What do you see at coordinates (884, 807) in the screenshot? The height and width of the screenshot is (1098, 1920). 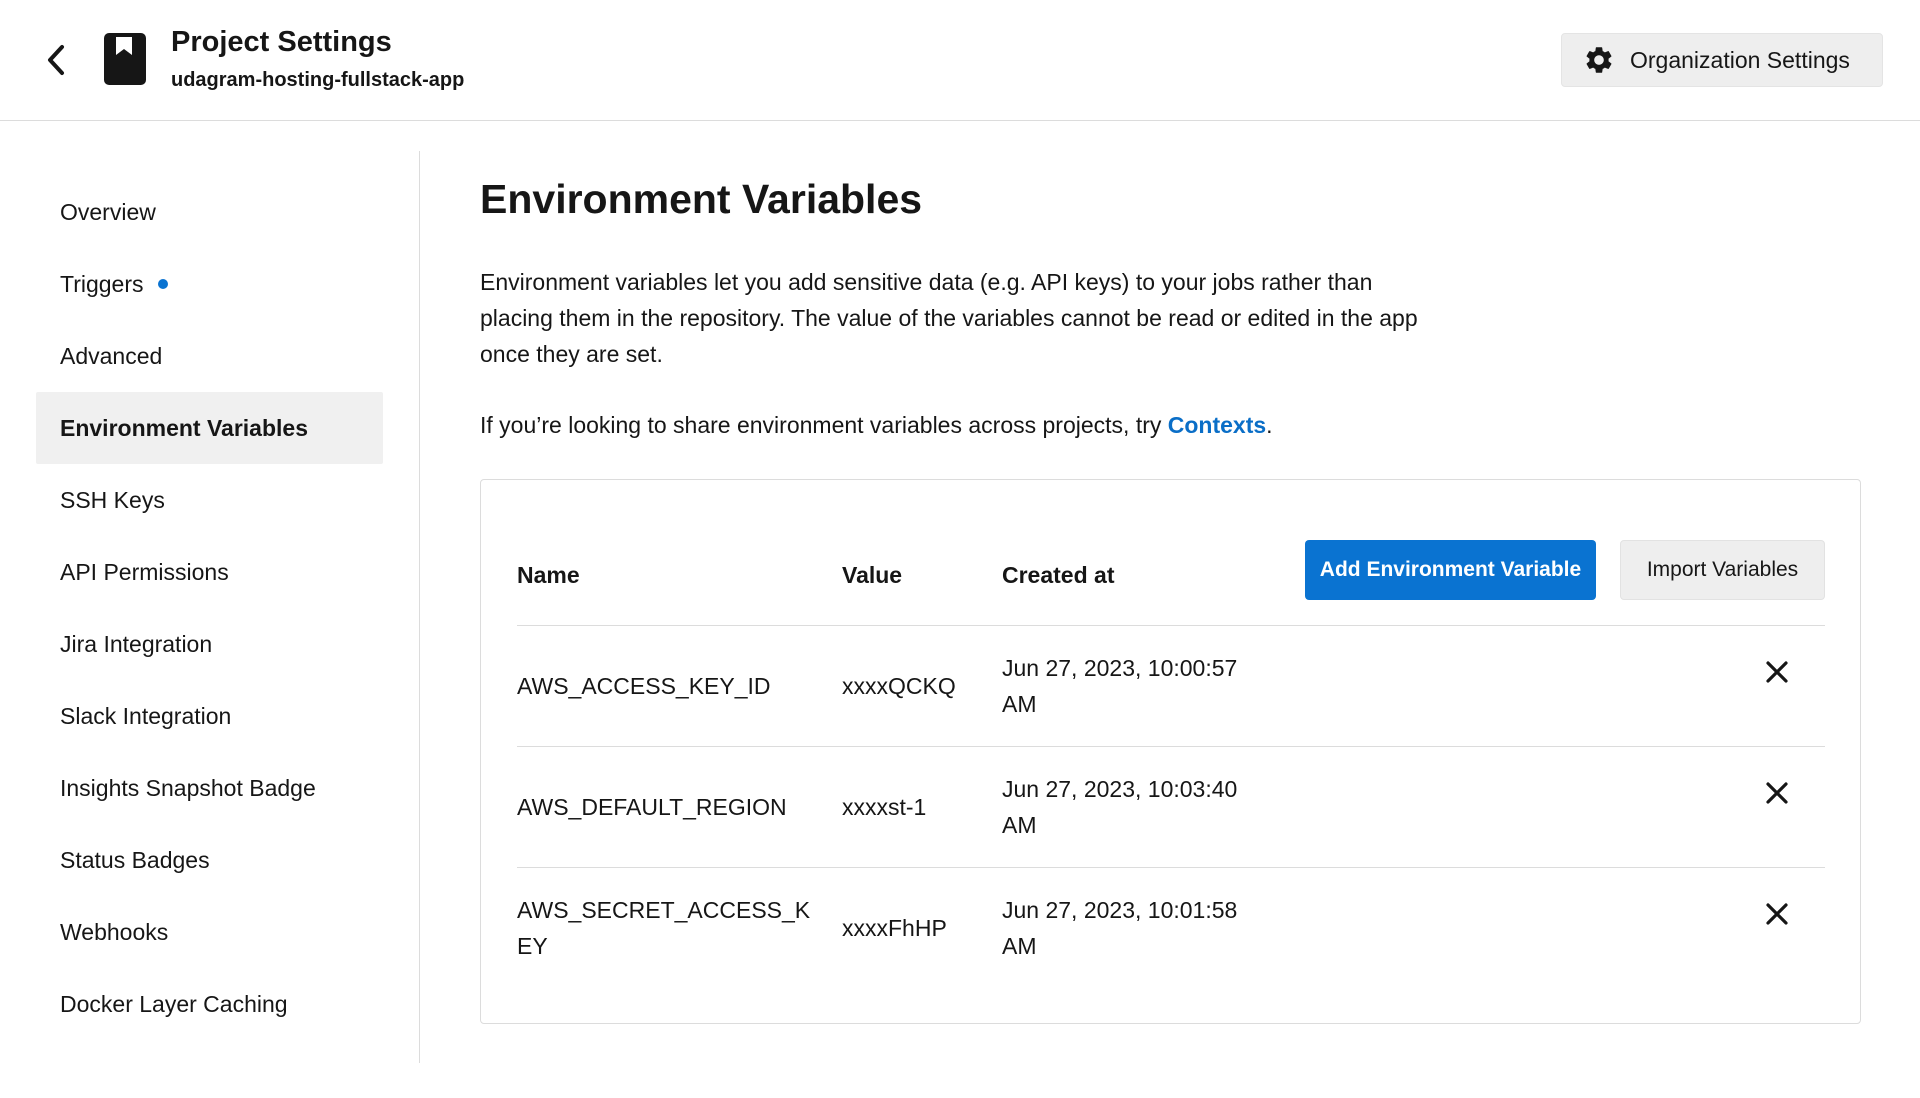 I see `variable-value: xxxxst-1` at bounding box center [884, 807].